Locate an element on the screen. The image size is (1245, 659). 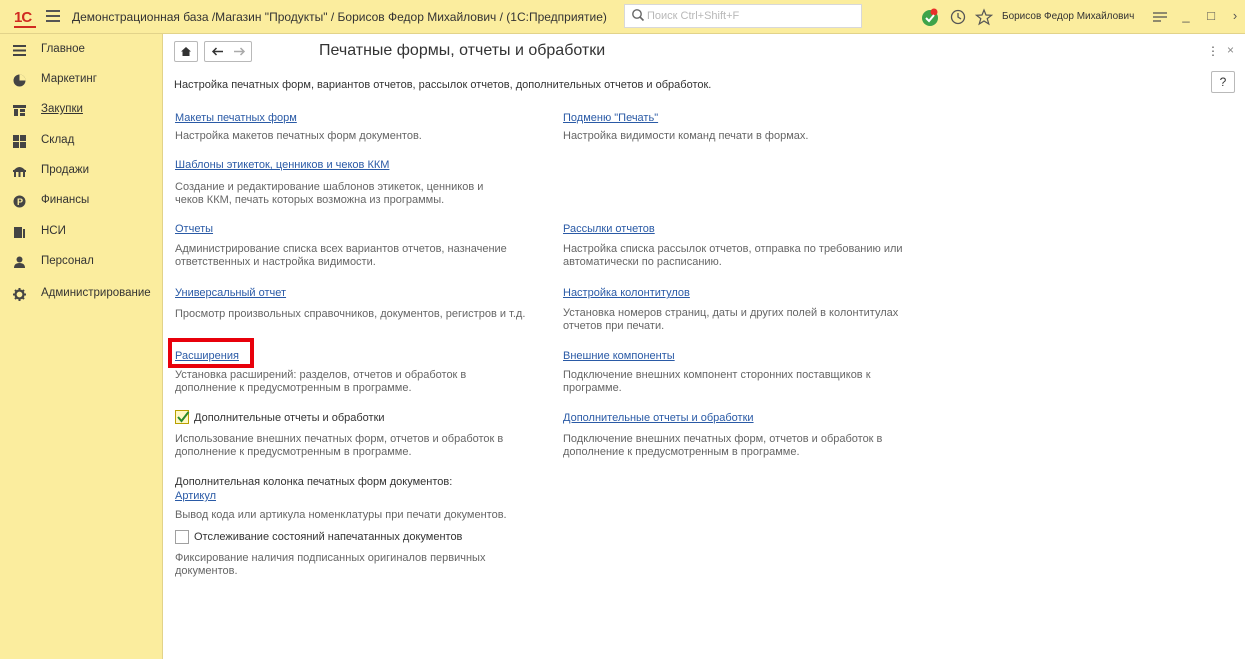
purchases-icon is located at coordinates (19, 110).